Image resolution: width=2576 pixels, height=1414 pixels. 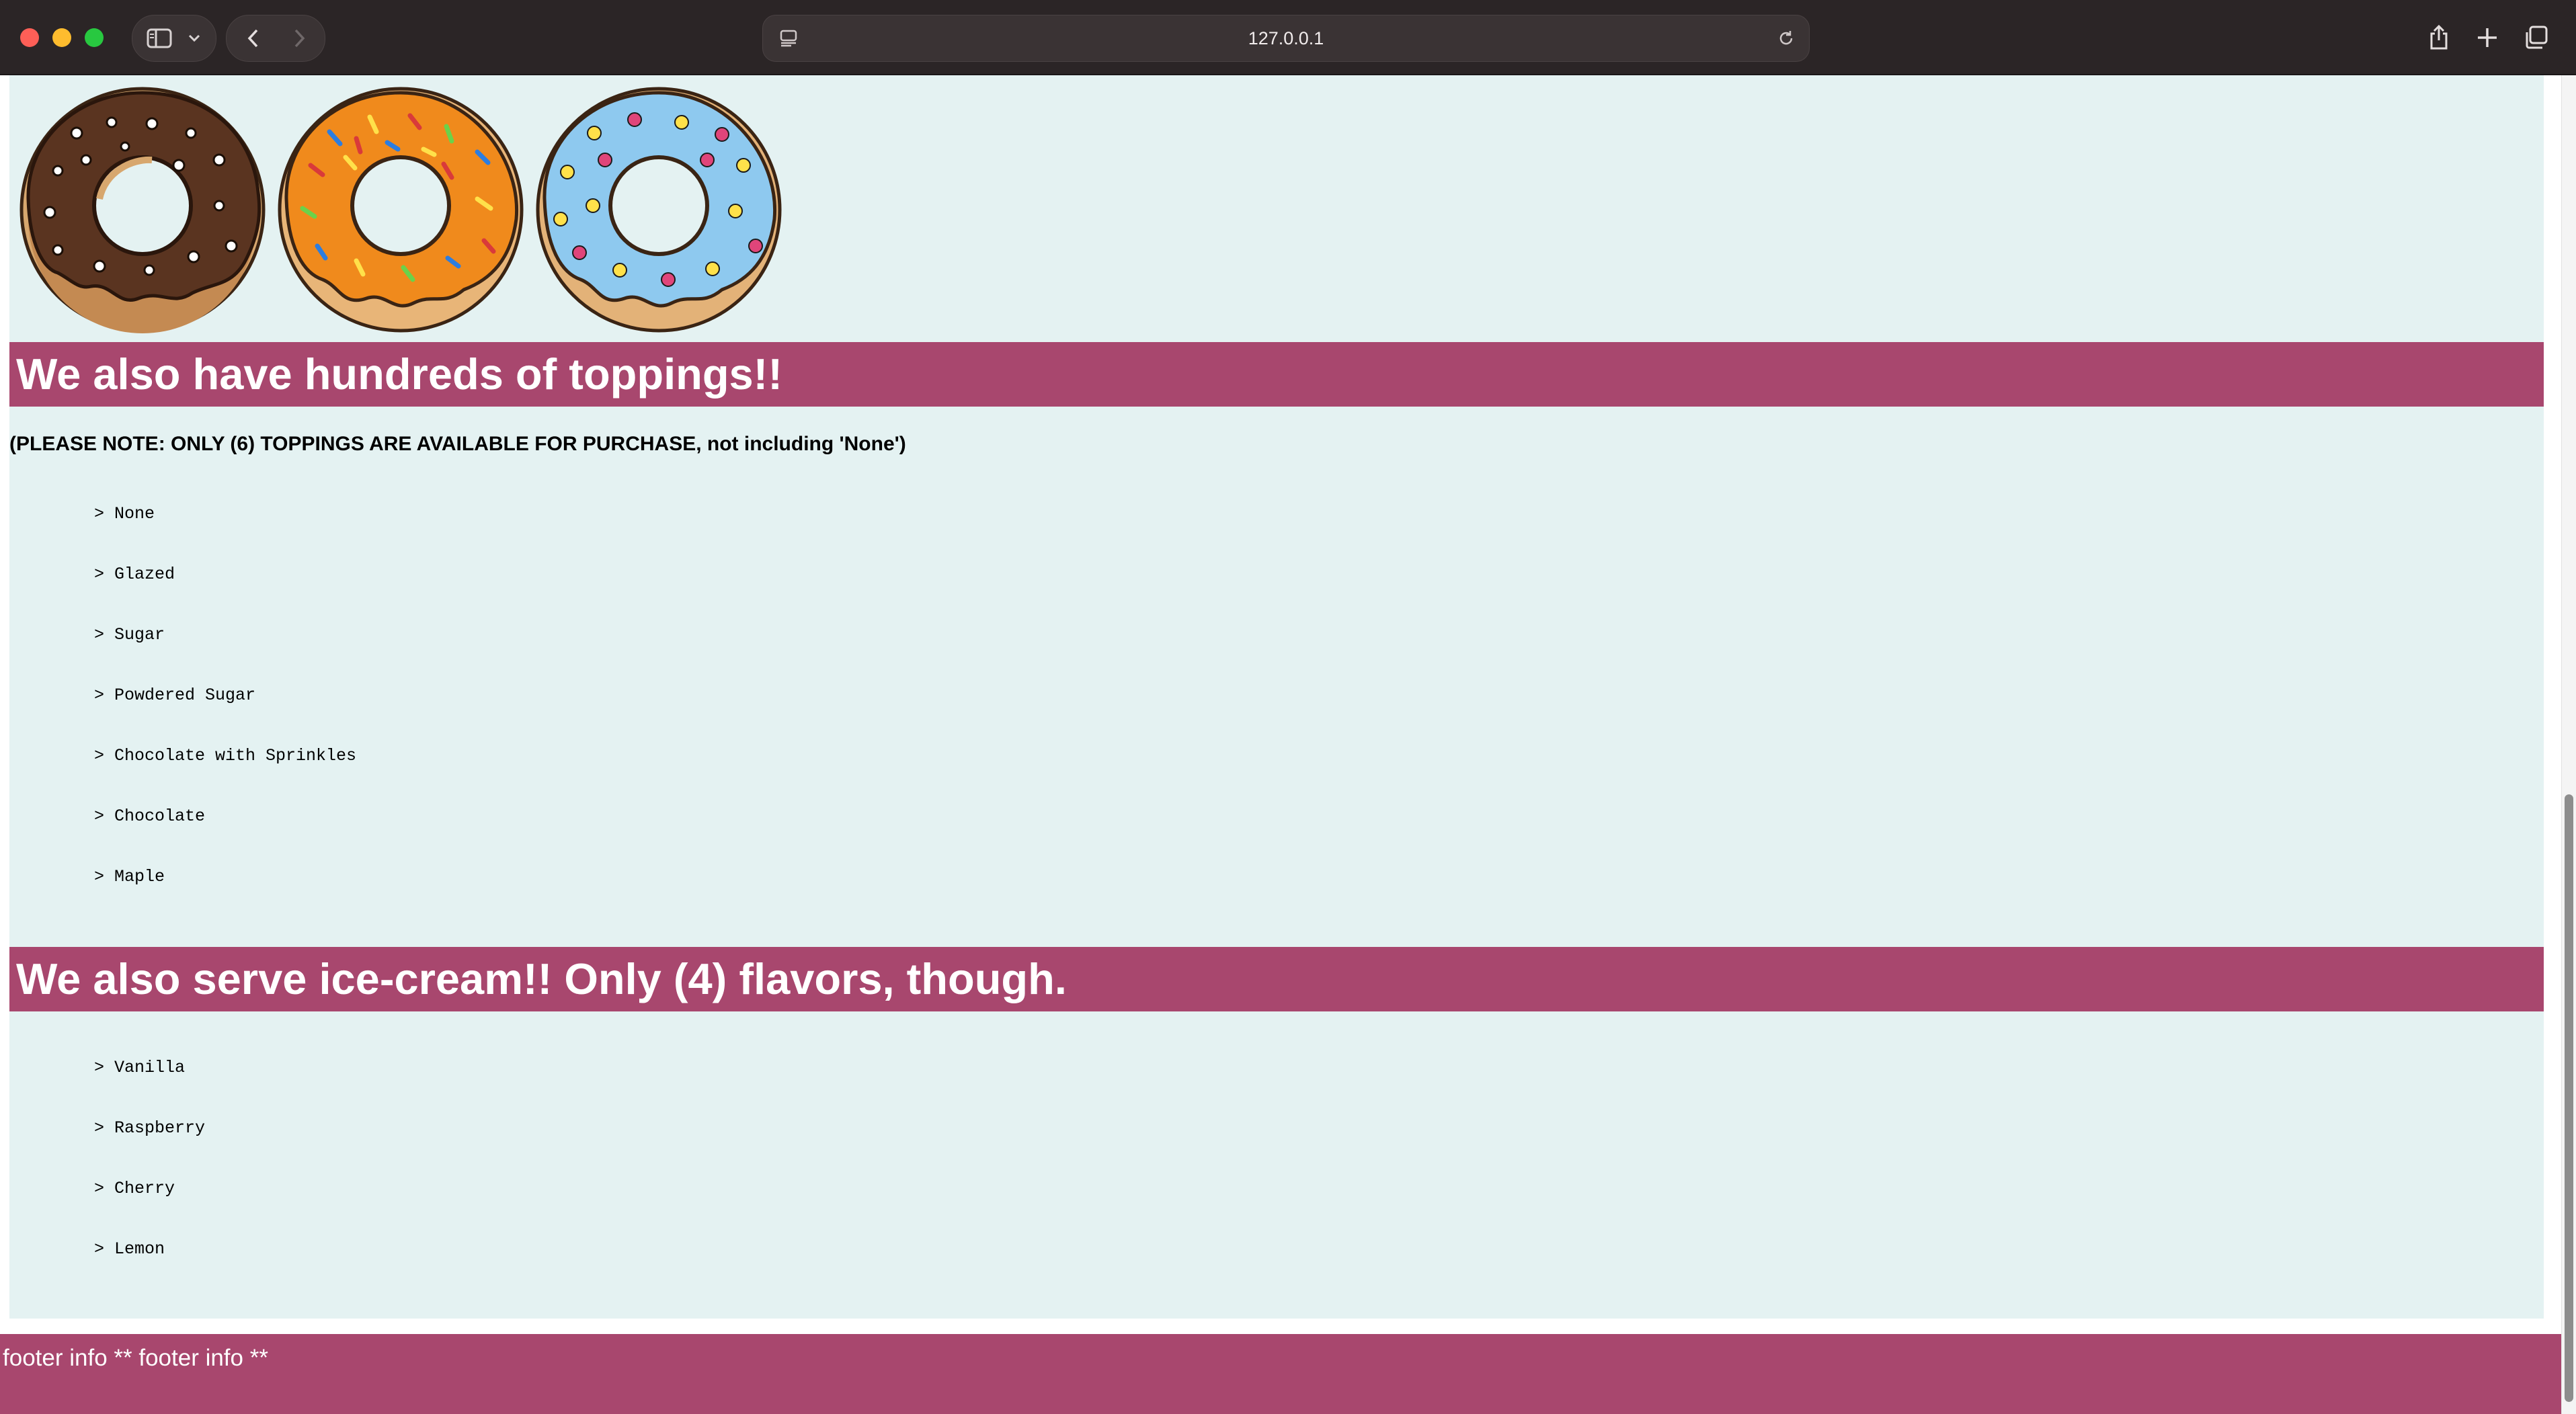 What do you see at coordinates (194, 38) in the screenshot?
I see `chevron-down-icon` at bounding box center [194, 38].